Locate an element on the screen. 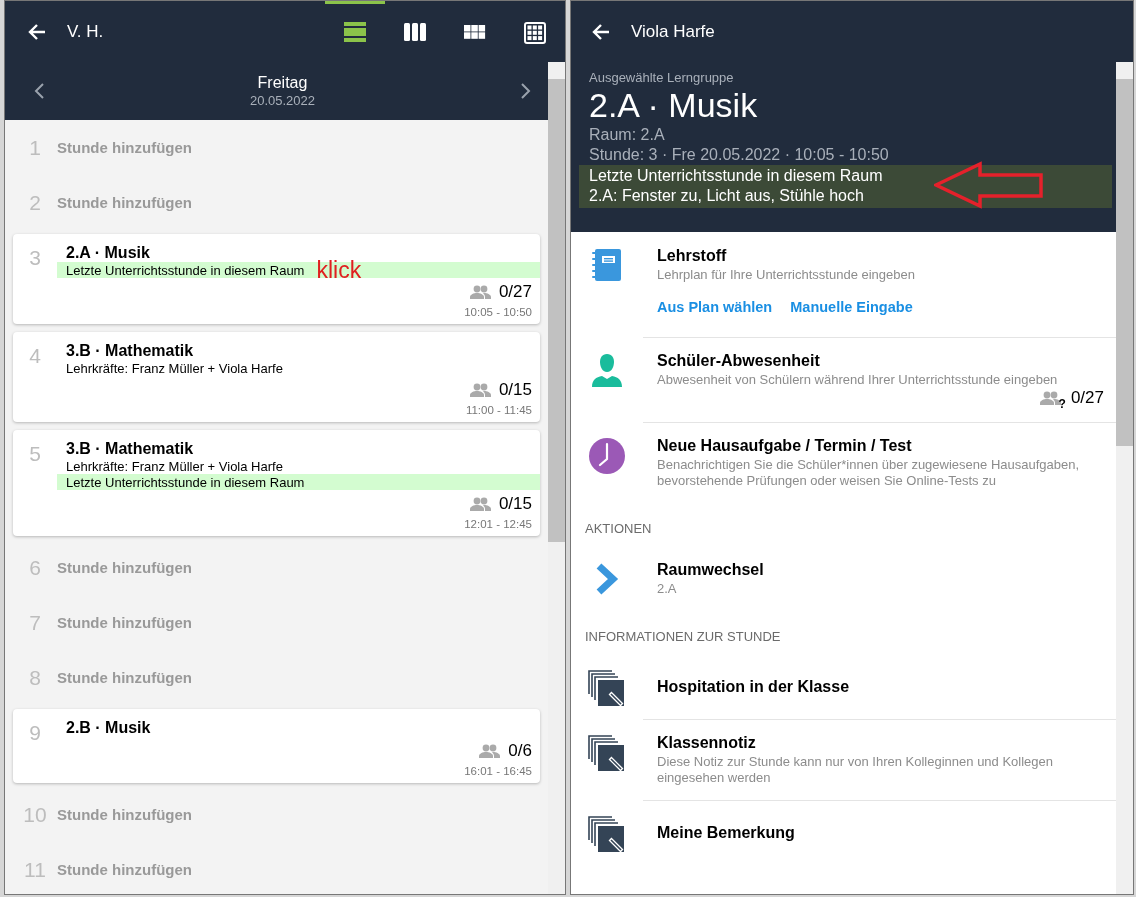 The height and width of the screenshot is (897, 1136). lesson-time: 10:05 - 10:50 is located at coordinates (498, 312).